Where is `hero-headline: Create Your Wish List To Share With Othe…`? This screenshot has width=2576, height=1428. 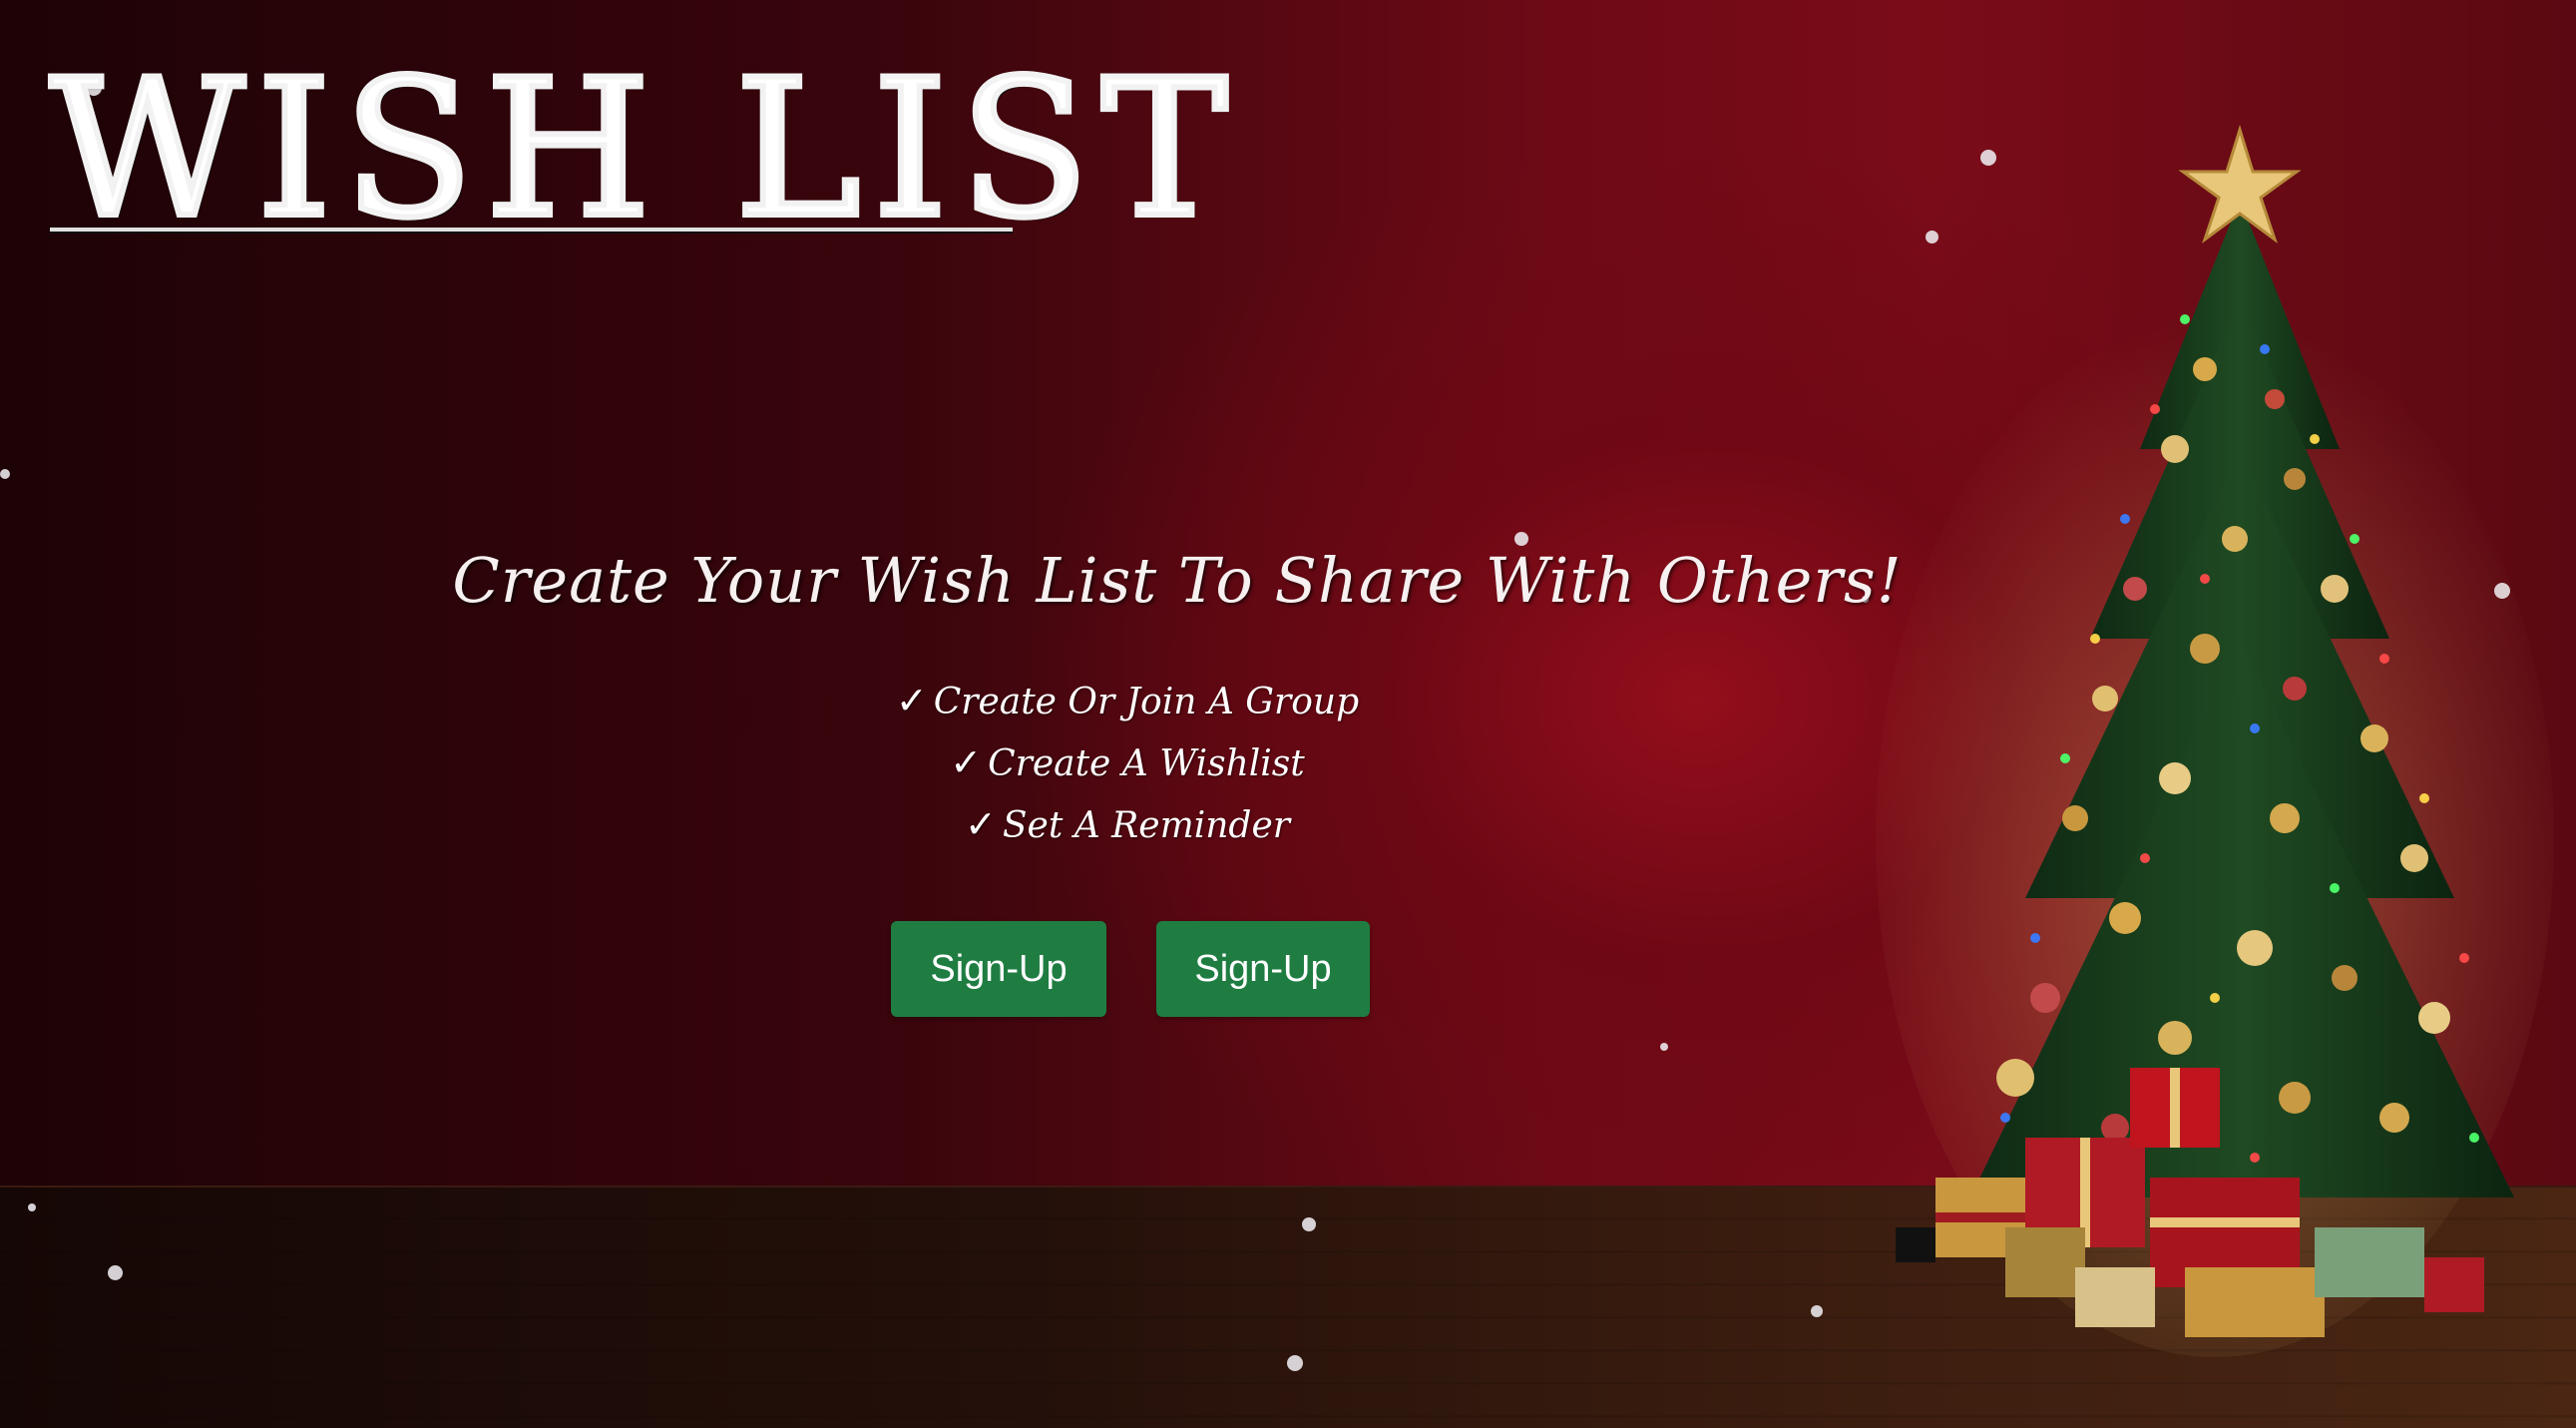
hero-headline: Create Your Wish List To Share With Othe… is located at coordinates (1177, 580).